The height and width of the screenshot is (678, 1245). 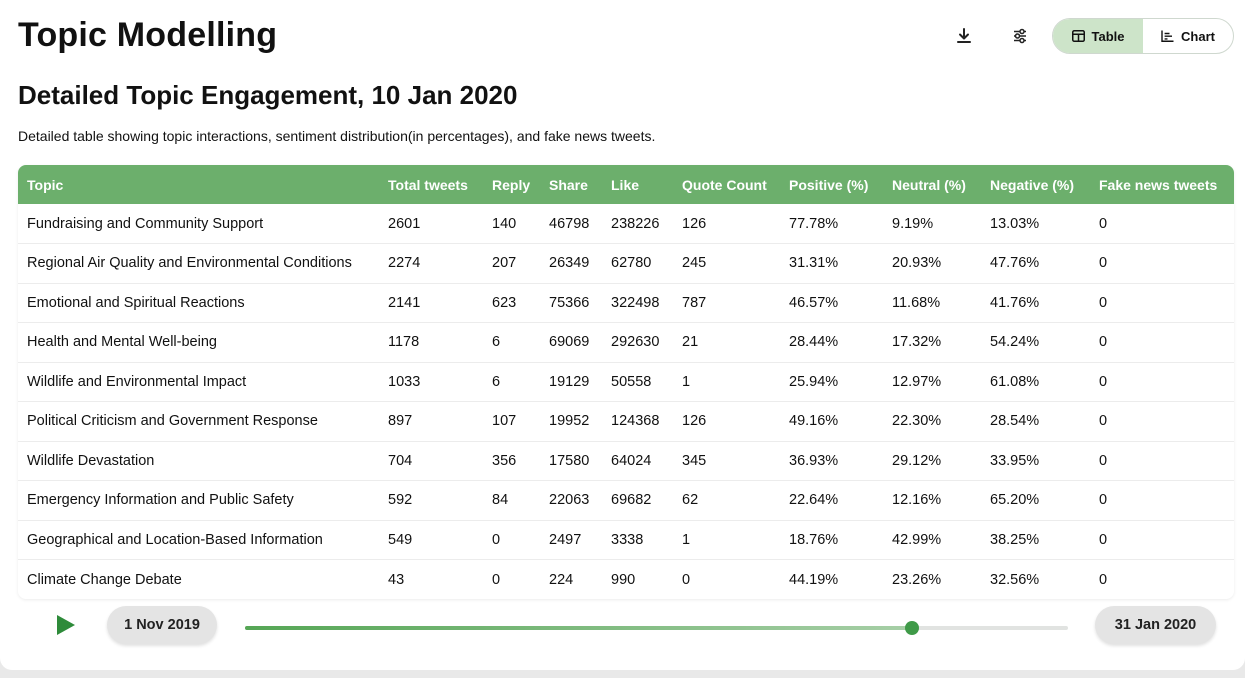 What do you see at coordinates (1035, 342) in the screenshot?
I see `table-cell: 54.24%` at bounding box center [1035, 342].